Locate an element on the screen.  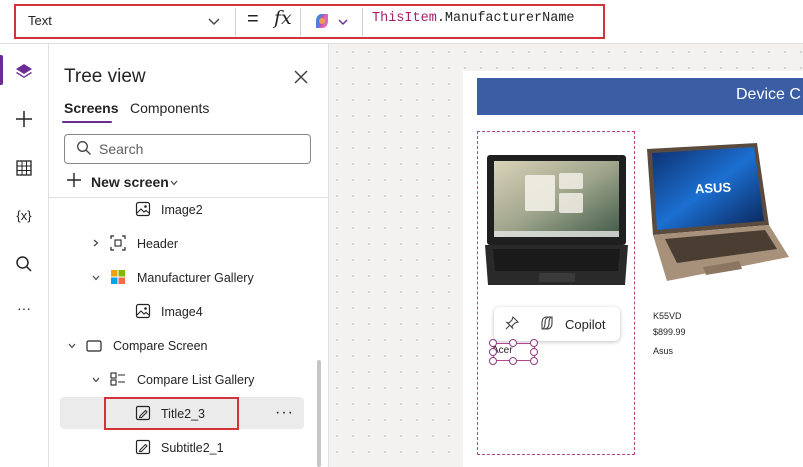
divider is located at coordinates (188, 197).